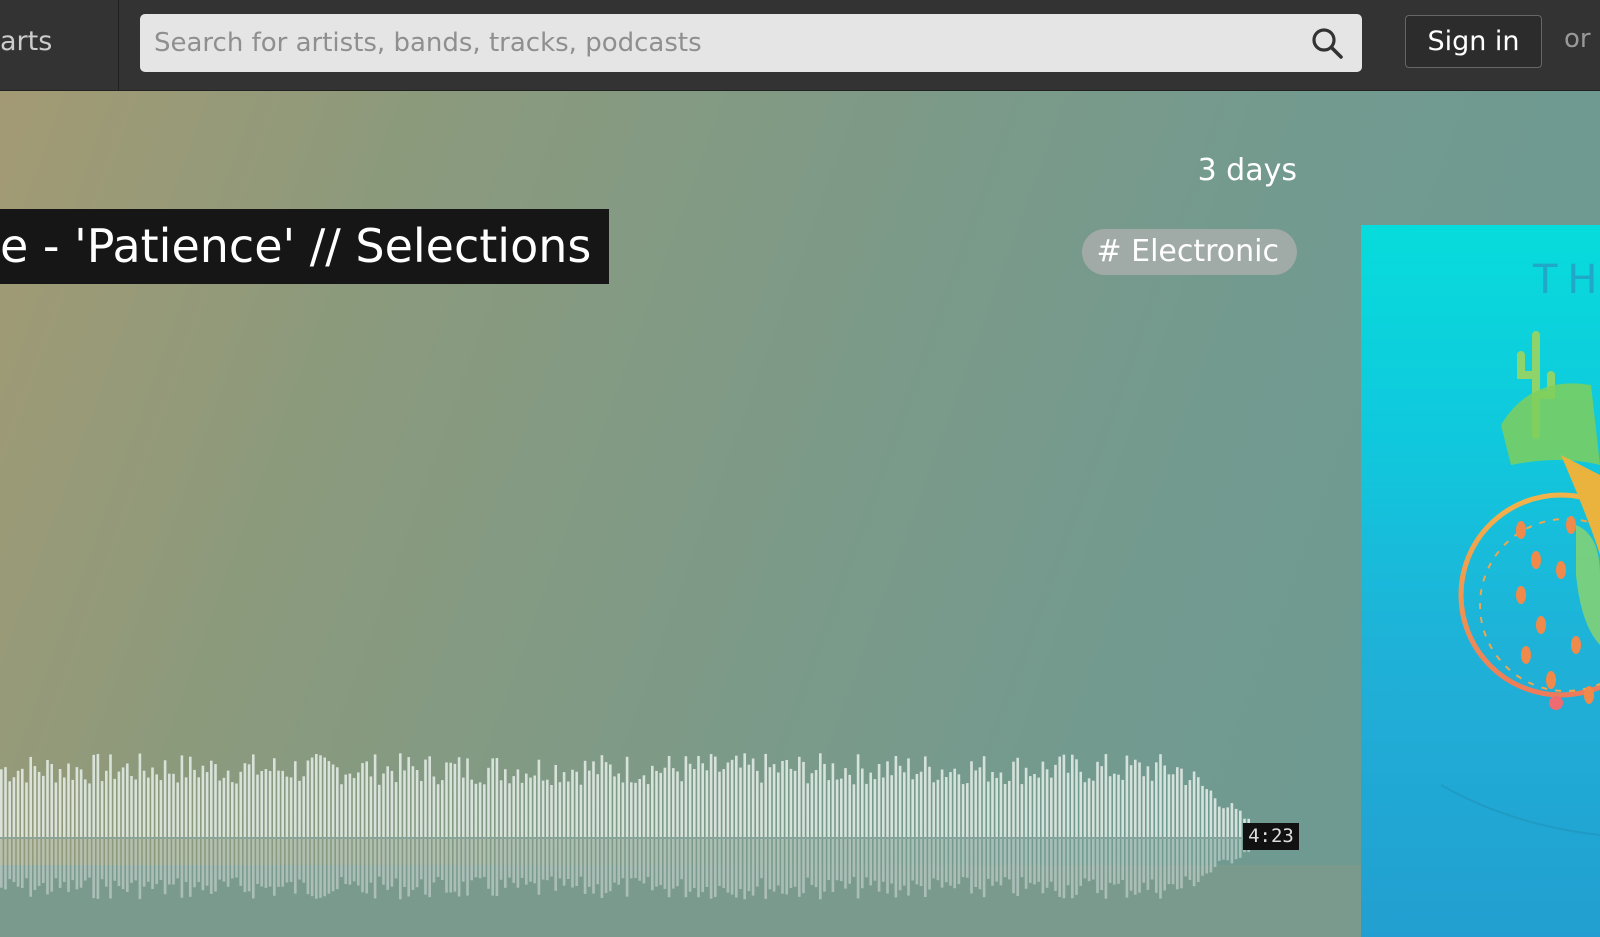 This screenshot has height=937, width=1600. I want to click on sign-in-button: Sign in, so click(1473, 41).